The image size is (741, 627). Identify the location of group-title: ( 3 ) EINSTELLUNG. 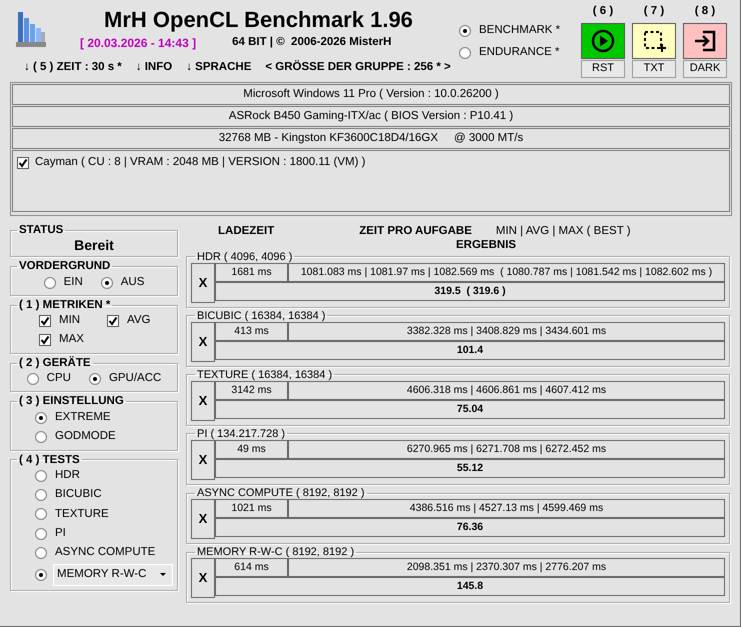
(71, 401).